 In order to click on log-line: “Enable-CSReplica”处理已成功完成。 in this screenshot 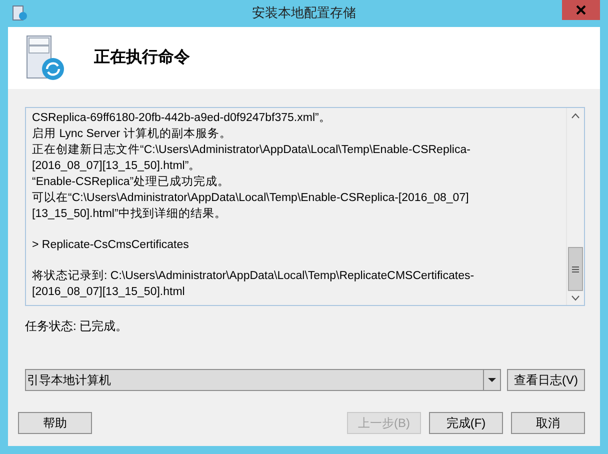, I will do `click(131, 182)`.